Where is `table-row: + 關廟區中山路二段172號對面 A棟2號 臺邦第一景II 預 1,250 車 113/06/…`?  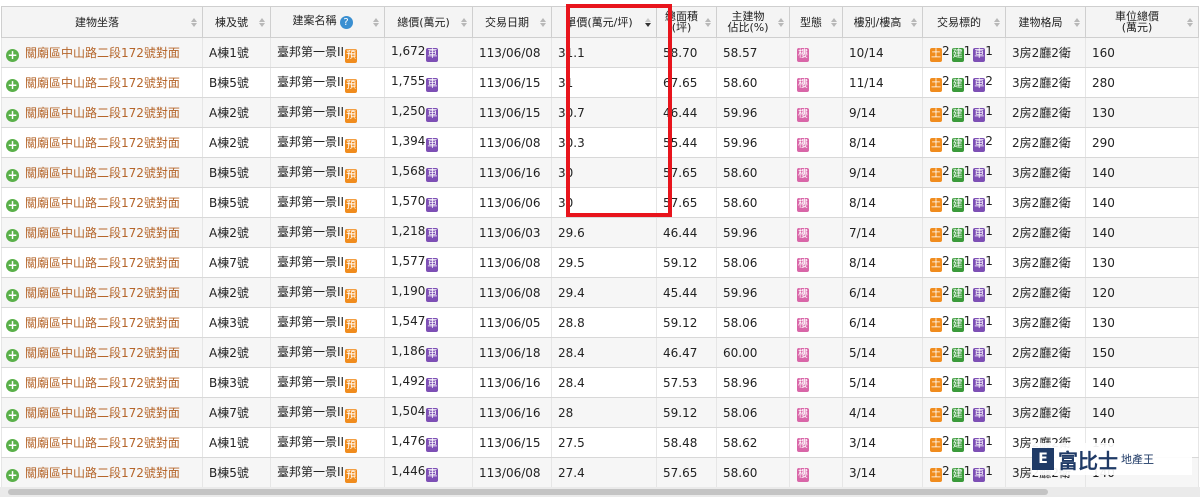
table-row: + 關廟區中山路二段172號對面 A棟2號 臺邦第一景II 預 1,250 車 113/06/… is located at coordinates (600, 112).